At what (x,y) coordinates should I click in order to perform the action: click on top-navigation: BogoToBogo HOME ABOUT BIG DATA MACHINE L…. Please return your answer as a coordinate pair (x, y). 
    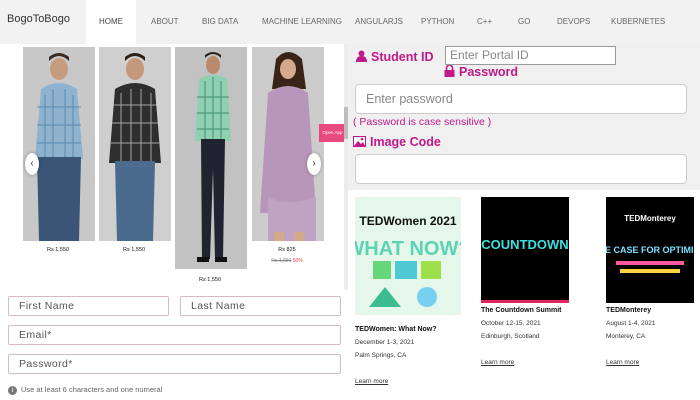
    Looking at the image, I should click on (350, 22).